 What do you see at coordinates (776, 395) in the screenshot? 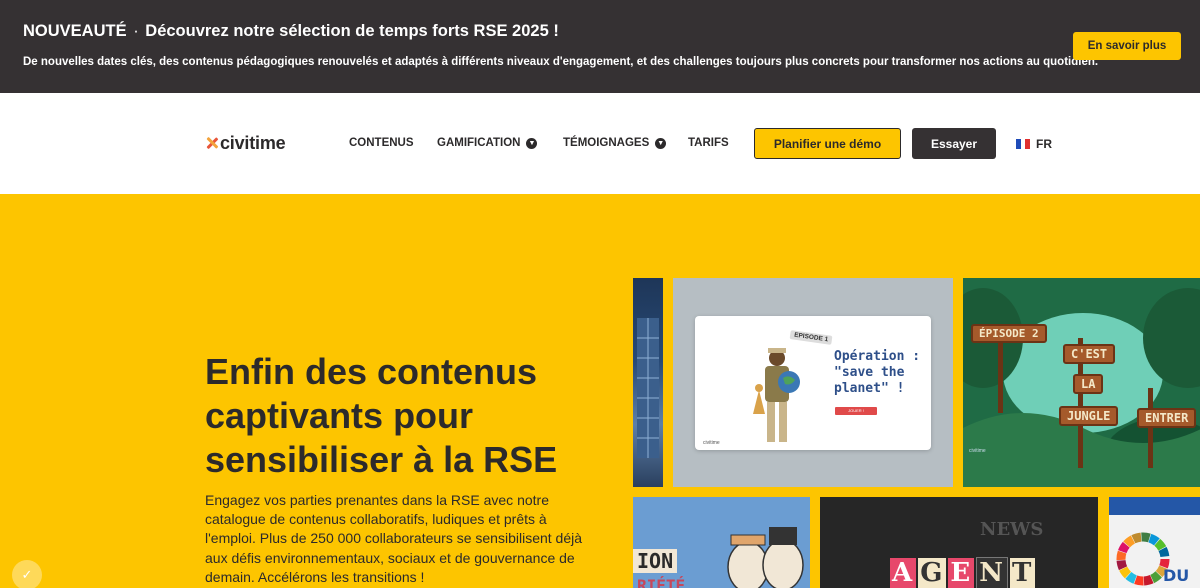
I see `explorer-illustration` at bounding box center [776, 395].